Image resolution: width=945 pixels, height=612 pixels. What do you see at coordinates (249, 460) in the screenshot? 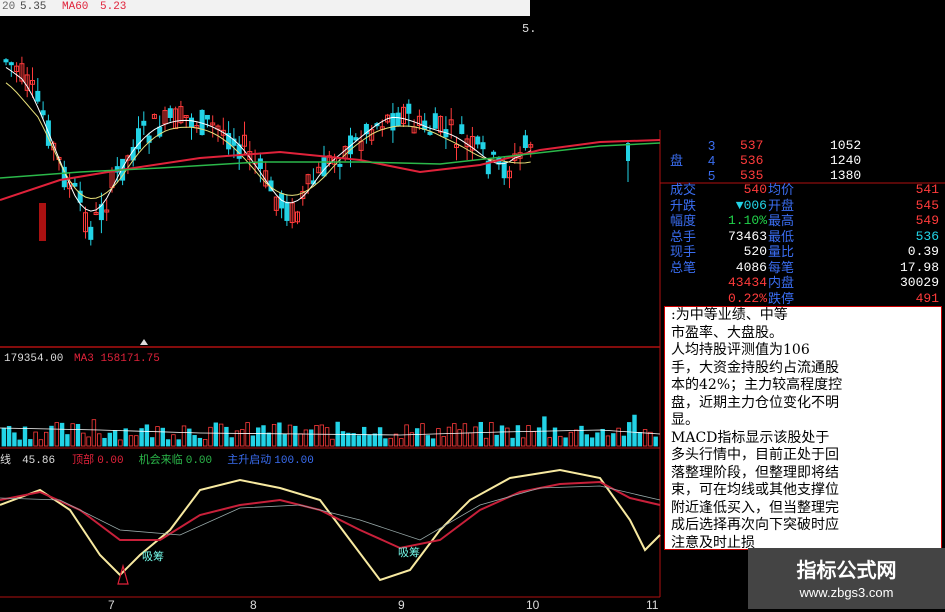
I see `main-rise-label: 主升启动` at bounding box center [249, 460].